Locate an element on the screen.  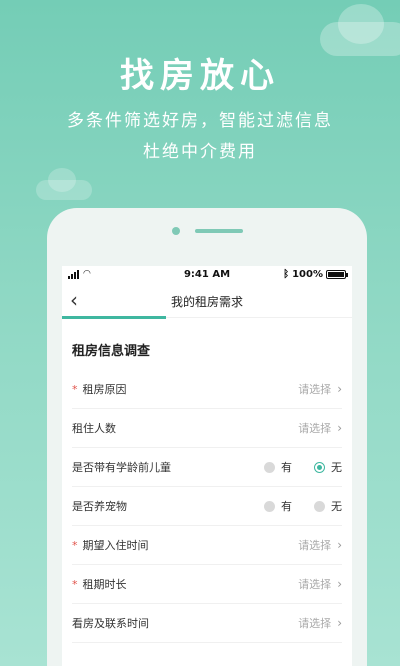
form-row-label: 是否养宠物 is located at coordinates (99, 506).